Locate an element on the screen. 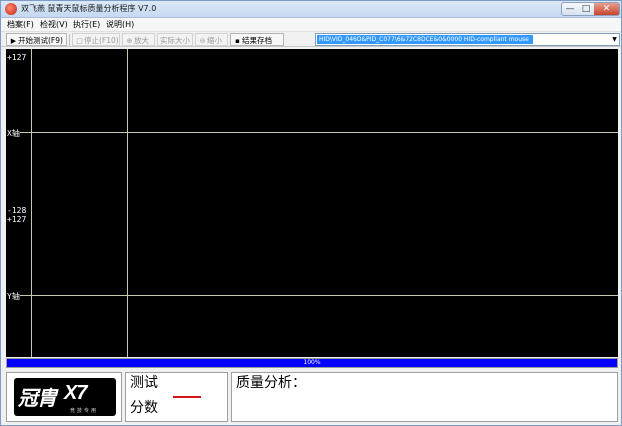 The width and height of the screenshot is (622, 426). stop-icon: □ is located at coordinates (79, 41).